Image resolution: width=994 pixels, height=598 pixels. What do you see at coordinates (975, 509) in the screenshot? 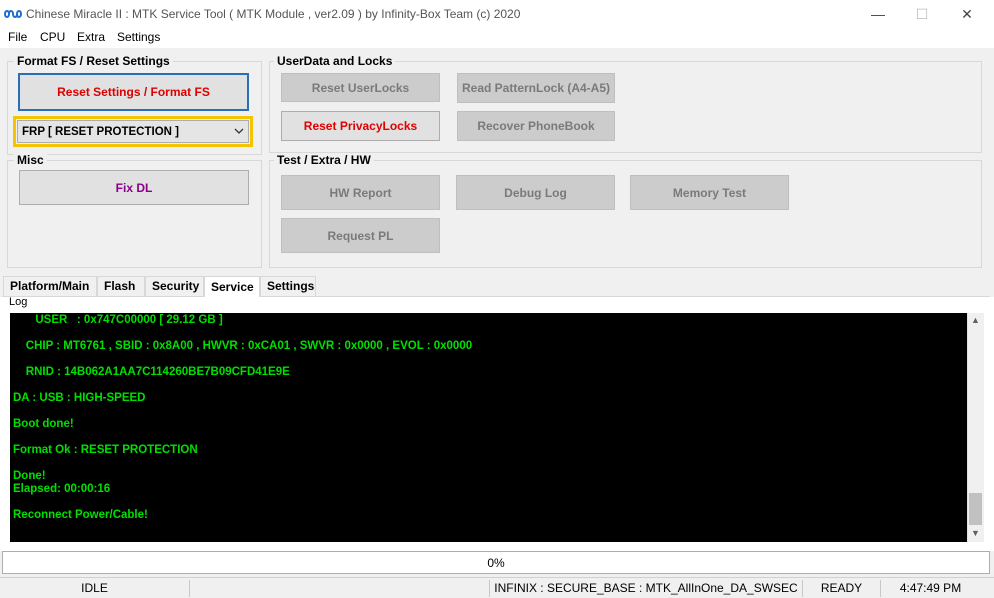
I see `scrollbar-thumb` at bounding box center [975, 509].